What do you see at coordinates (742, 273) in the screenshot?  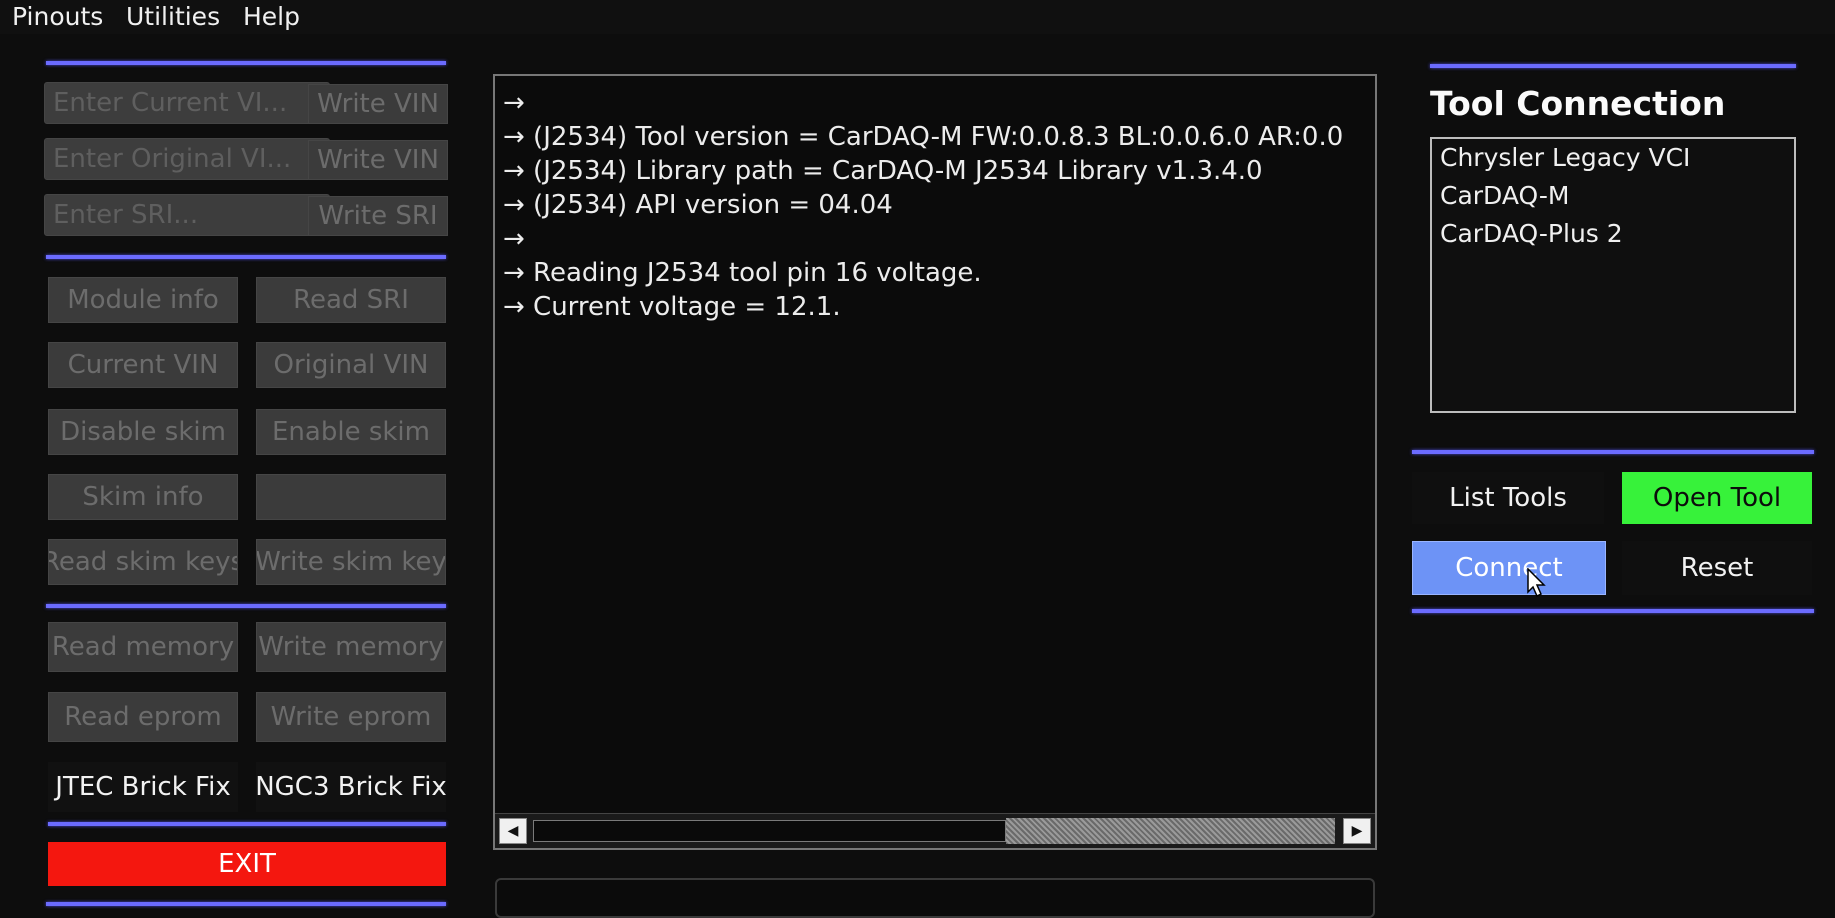 I see `log-line: → Reading J2534 tool pin 16 voltage.` at bounding box center [742, 273].